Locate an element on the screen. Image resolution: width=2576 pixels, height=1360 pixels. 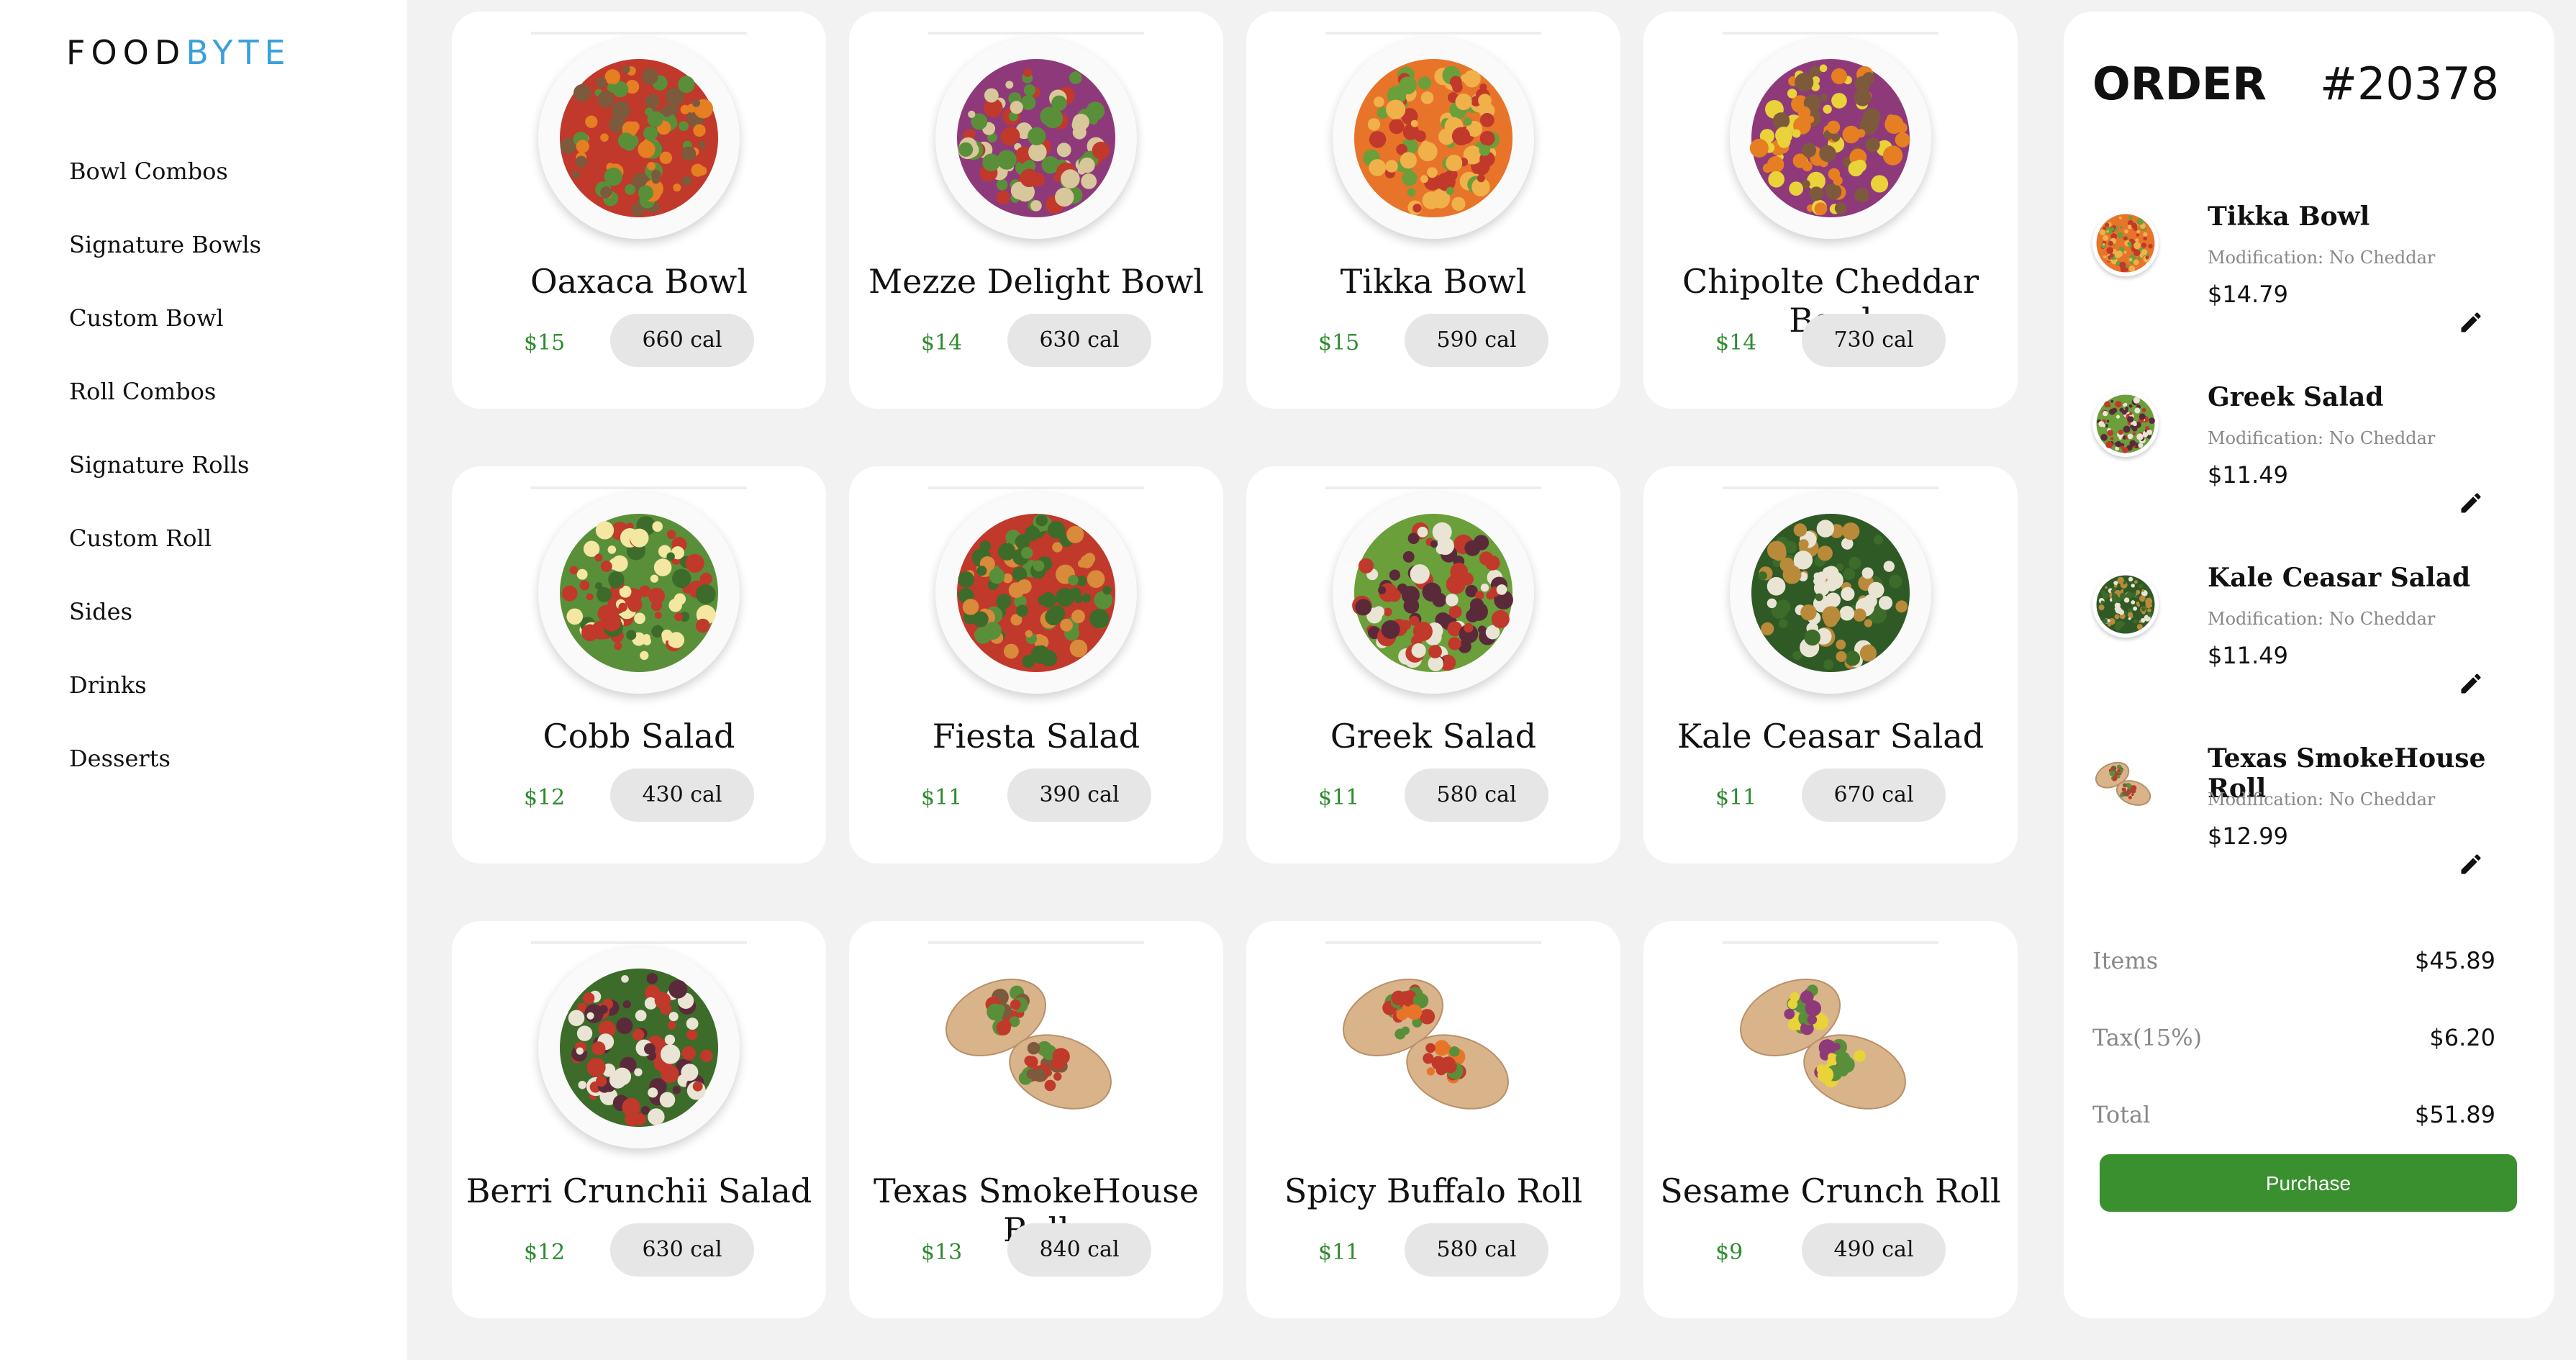
summary-tax-value: $6.20 is located at coordinates (2462, 1037).